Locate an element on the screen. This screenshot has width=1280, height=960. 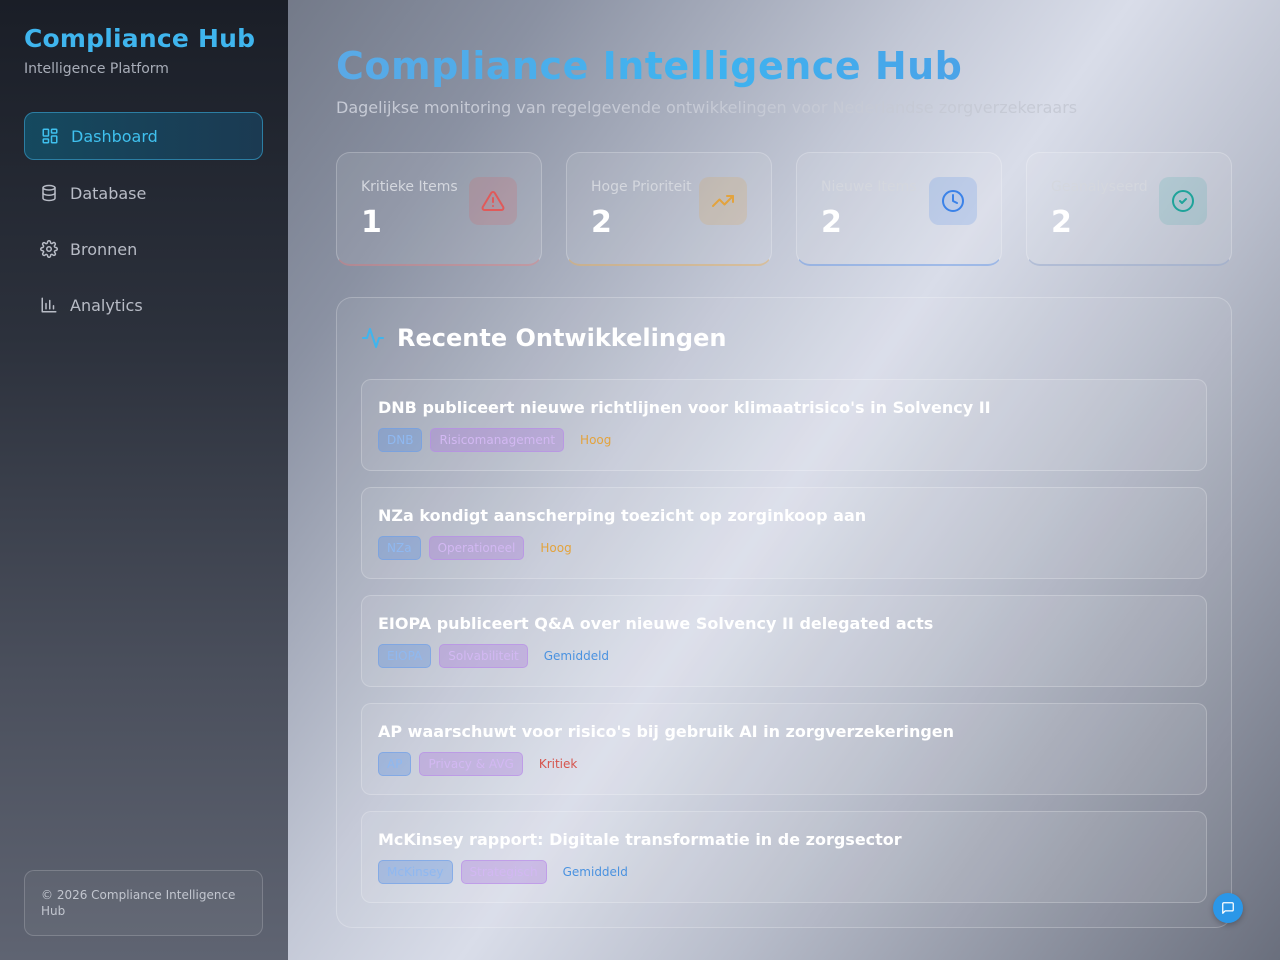
sidebar-item-label: Dashboard is located at coordinates (114, 136).